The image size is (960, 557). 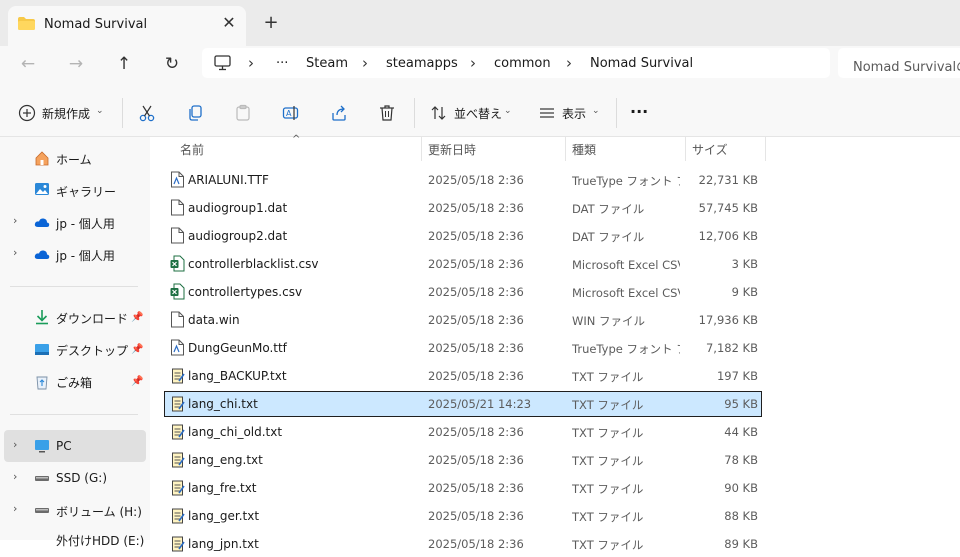 I want to click on copy-icon, so click(x=195, y=113).